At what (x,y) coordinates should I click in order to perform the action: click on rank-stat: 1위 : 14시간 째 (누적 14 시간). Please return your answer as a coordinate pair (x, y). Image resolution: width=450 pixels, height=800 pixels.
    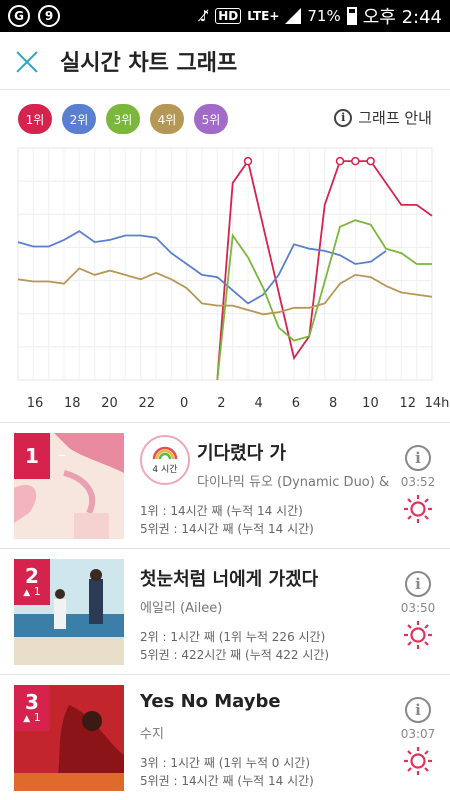
    Looking at the image, I should click on (221, 511).